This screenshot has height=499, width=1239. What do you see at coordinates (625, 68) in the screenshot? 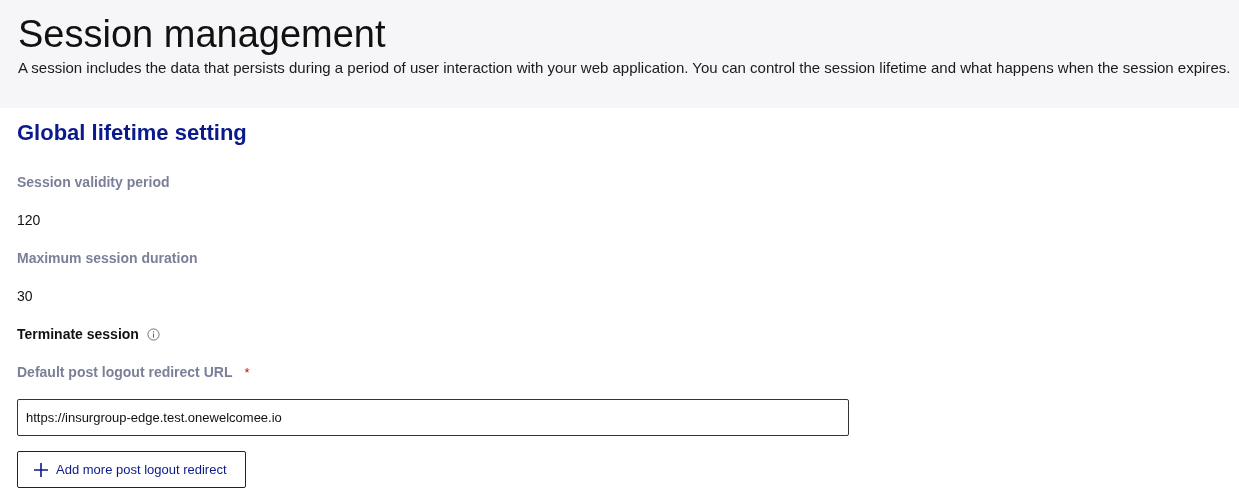
I see `page-description: A session includes the data that persists during a period of user interaction with your web application. You can control the session lifetime and what happens when the session expires.` at bounding box center [625, 68].